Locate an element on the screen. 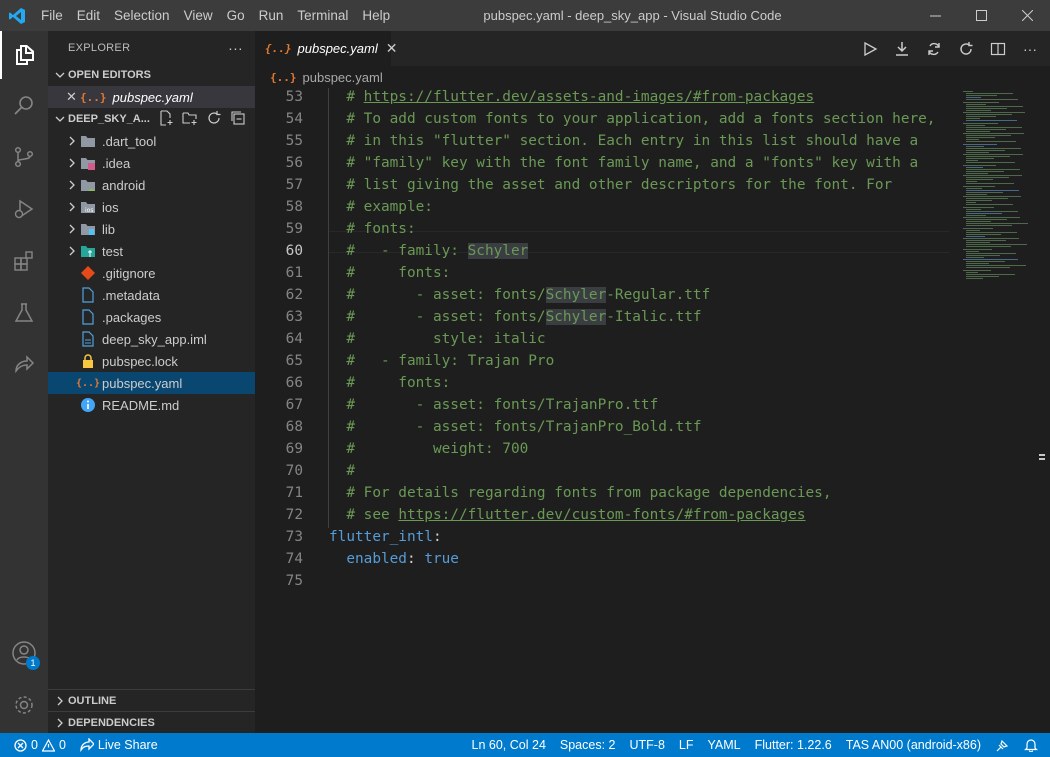 The width and height of the screenshot is (1050, 757). line-number: 75 is located at coordinates (294, 581).